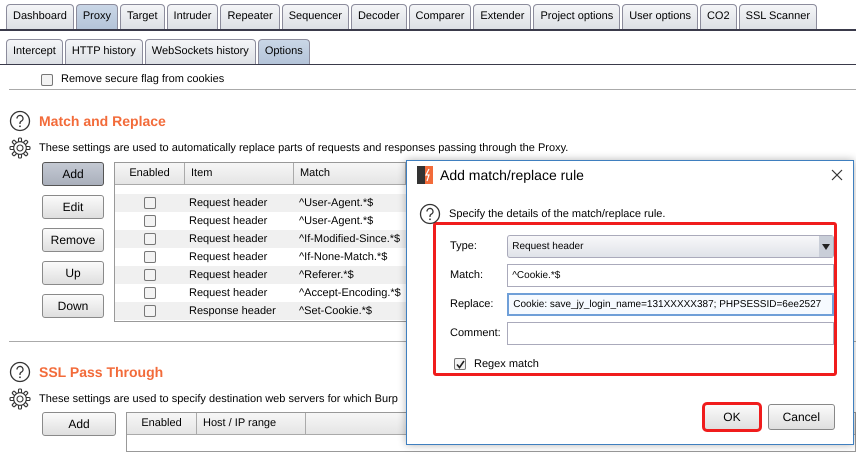 The width and height of the screenshot is (856, 457). I want to click on field-label: Match:, so click(467, 276).